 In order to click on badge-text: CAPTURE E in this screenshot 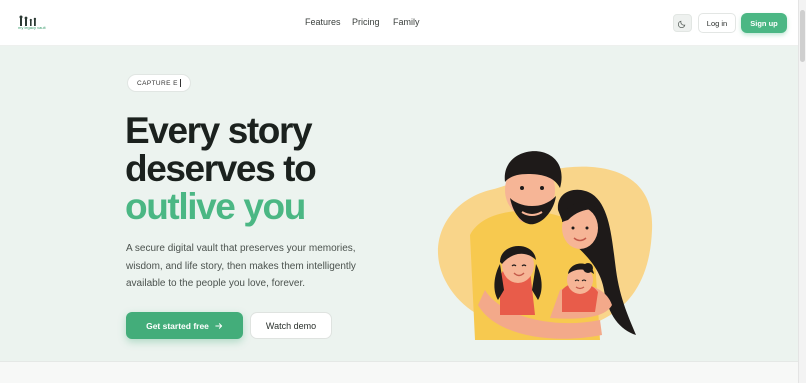, I will do `click(157, 83)`.